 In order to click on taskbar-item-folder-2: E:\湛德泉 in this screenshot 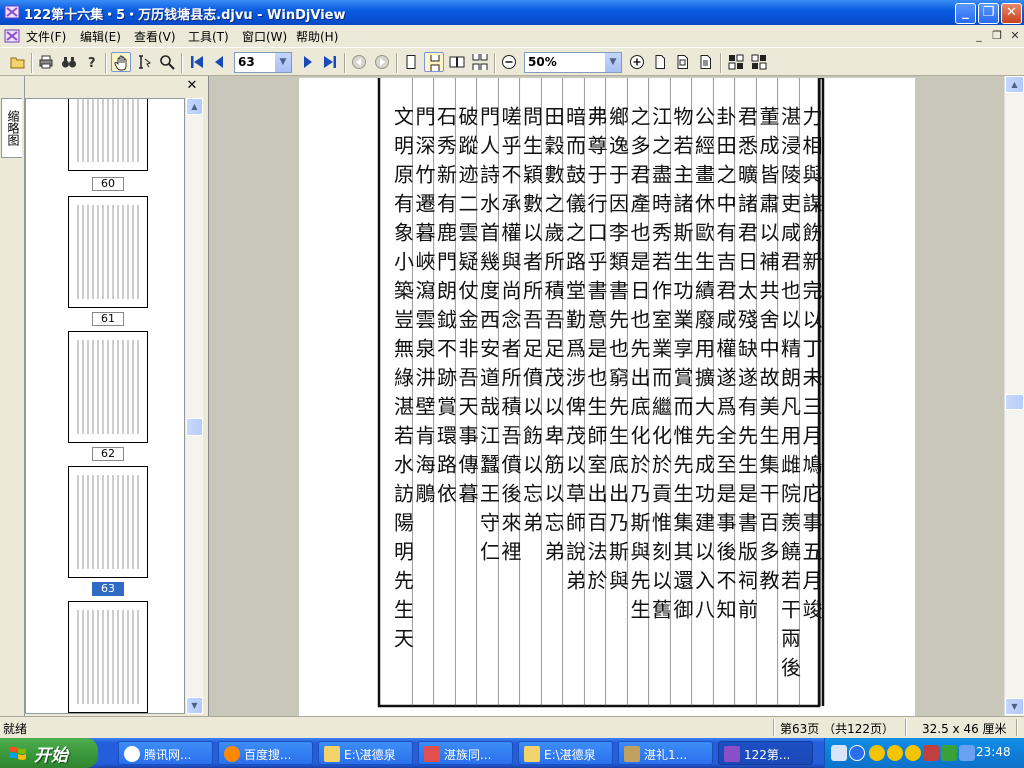, I will do `click(565, 753)`.